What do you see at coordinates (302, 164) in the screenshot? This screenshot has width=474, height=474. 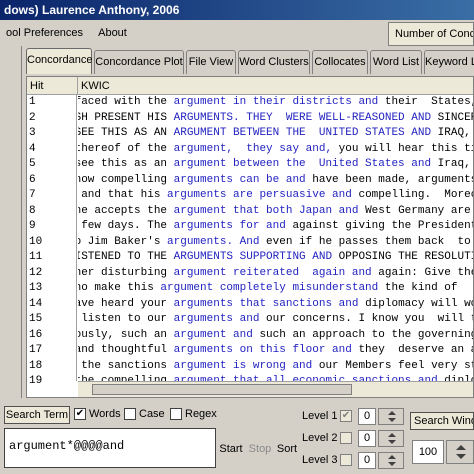 I see `kwic-keyword: argument between the United States and` at bounding box center [302, 164].